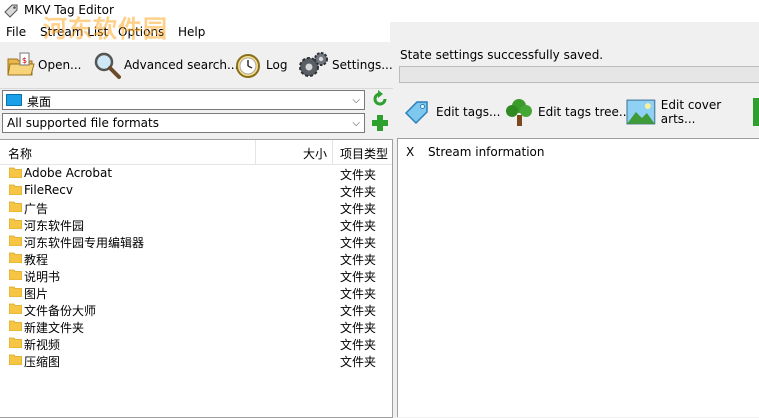  What do you see at coordinates (54, 328) in the screenshot?
I see `file-name: 新建文件夹` at bounding box center [54, 328].